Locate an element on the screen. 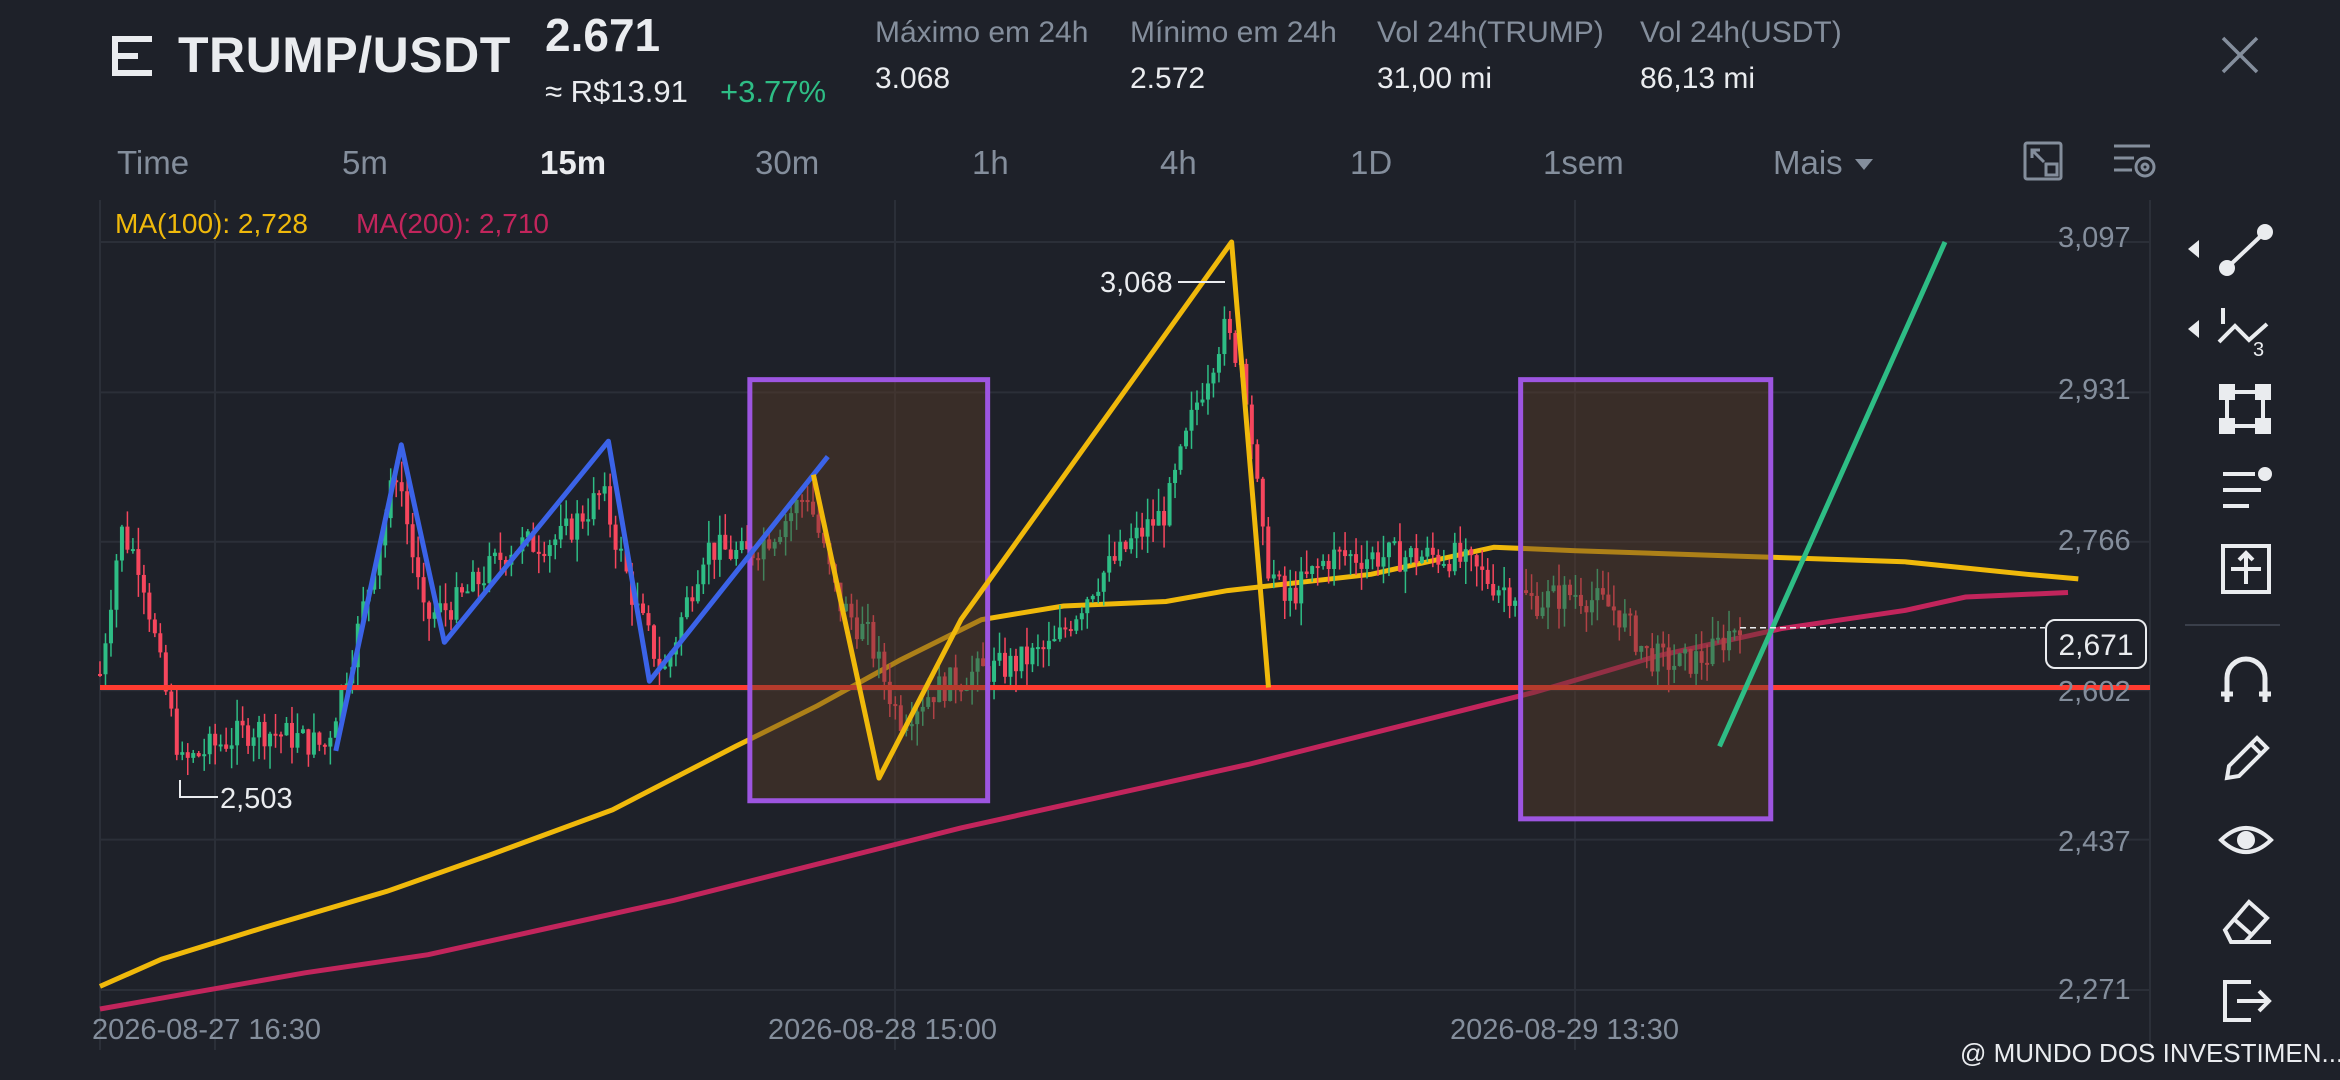 The width and height of the screenshot is (2340, 1080). pencil-icon is located at coordinates (2246, 758).